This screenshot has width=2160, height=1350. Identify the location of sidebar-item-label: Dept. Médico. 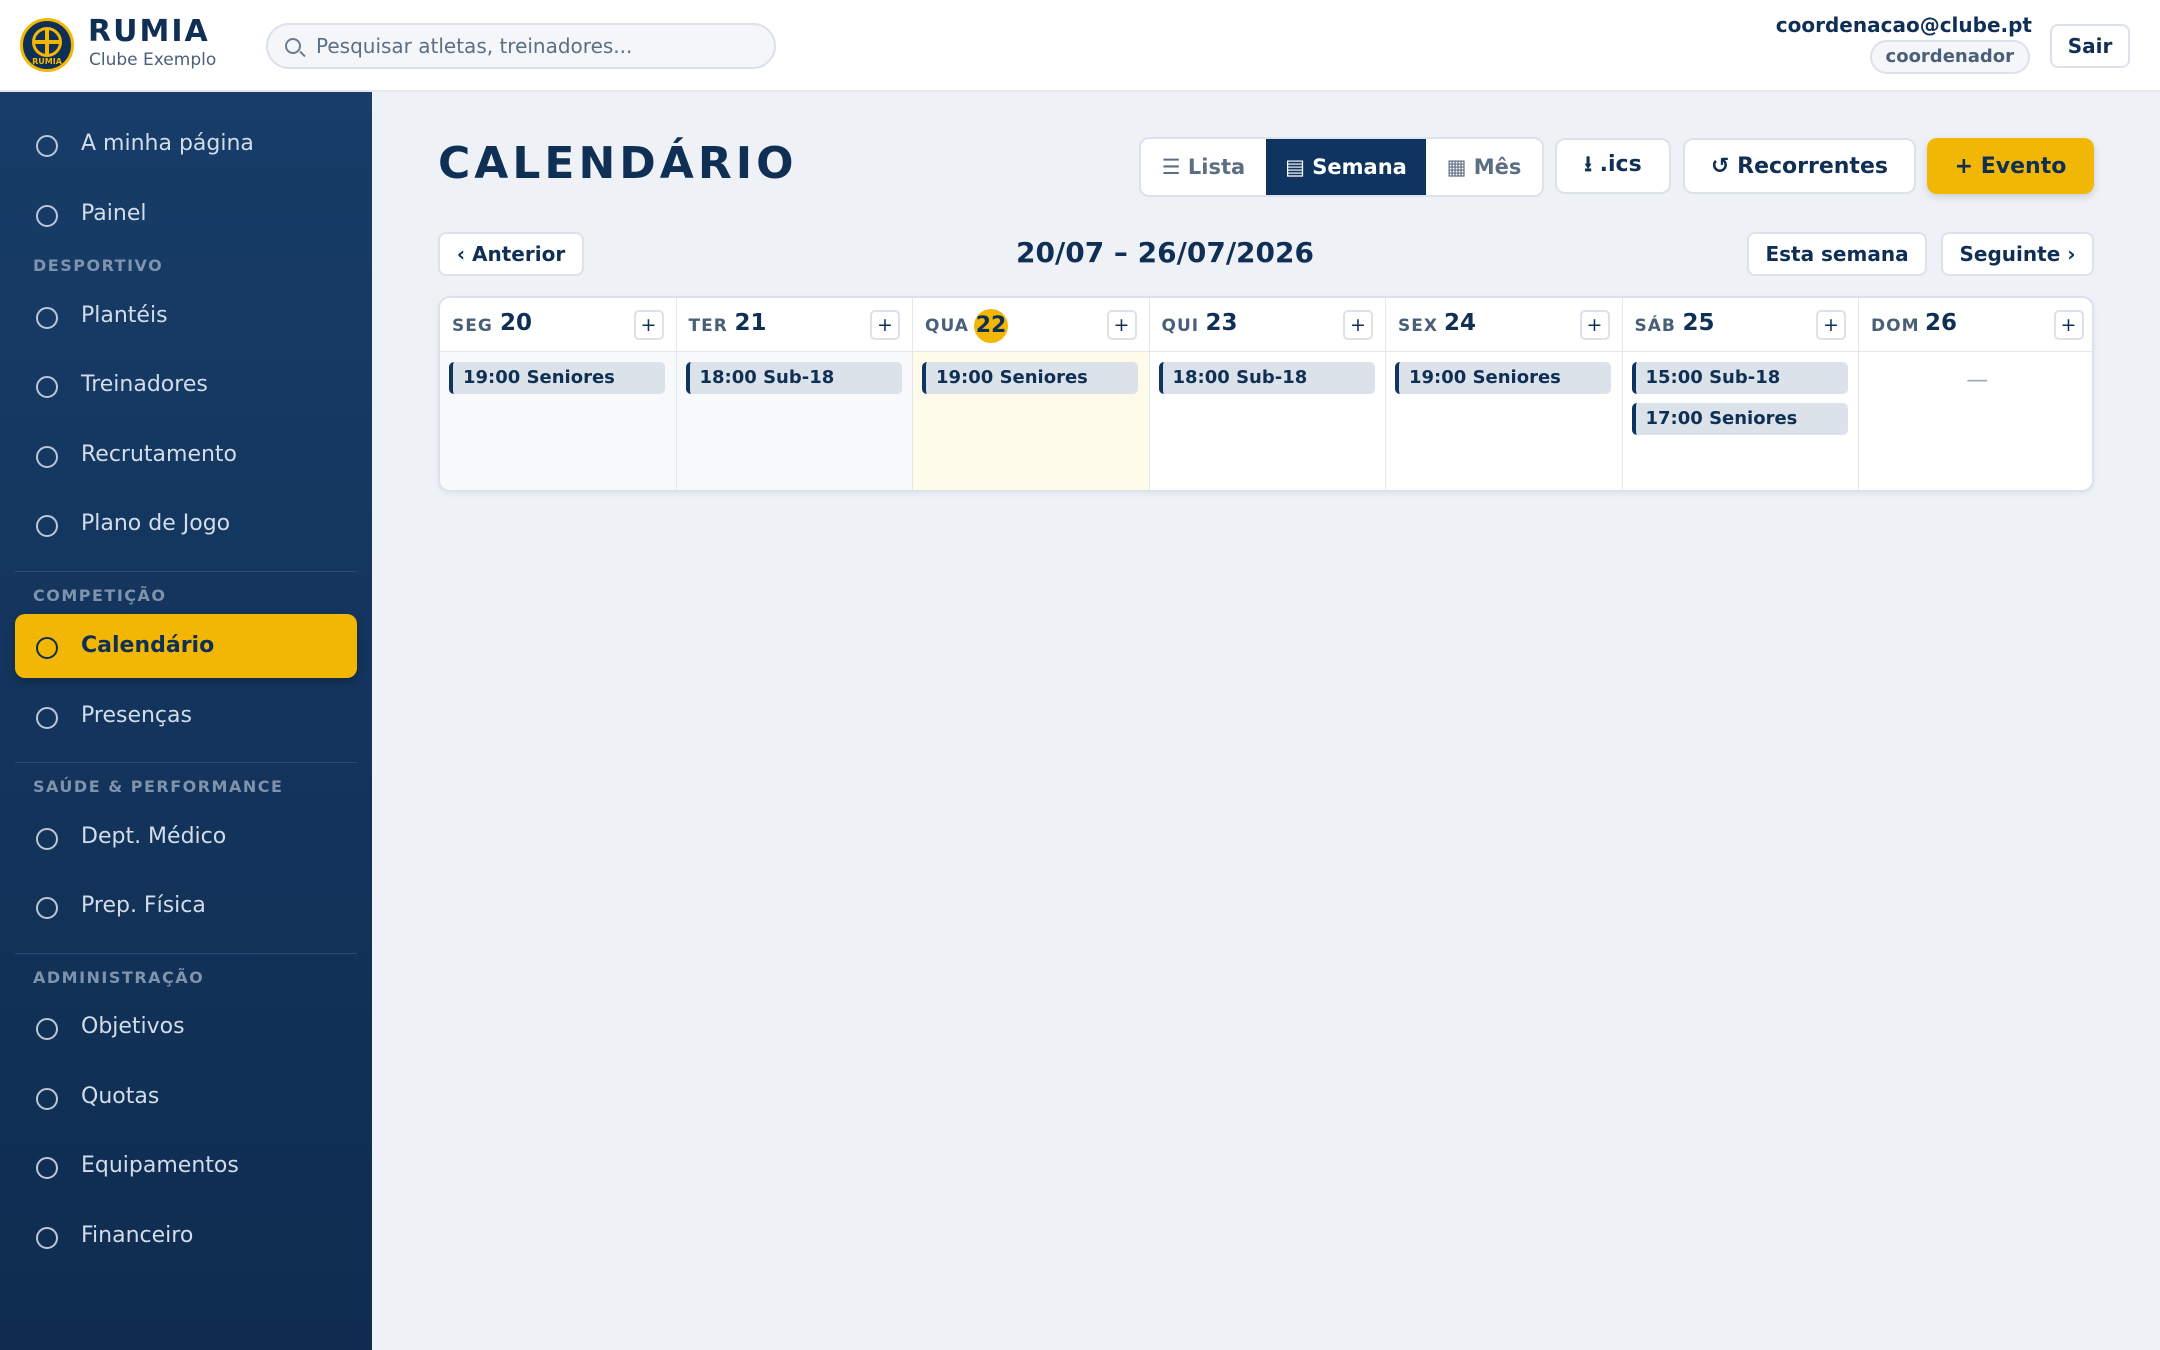
(154, 836).